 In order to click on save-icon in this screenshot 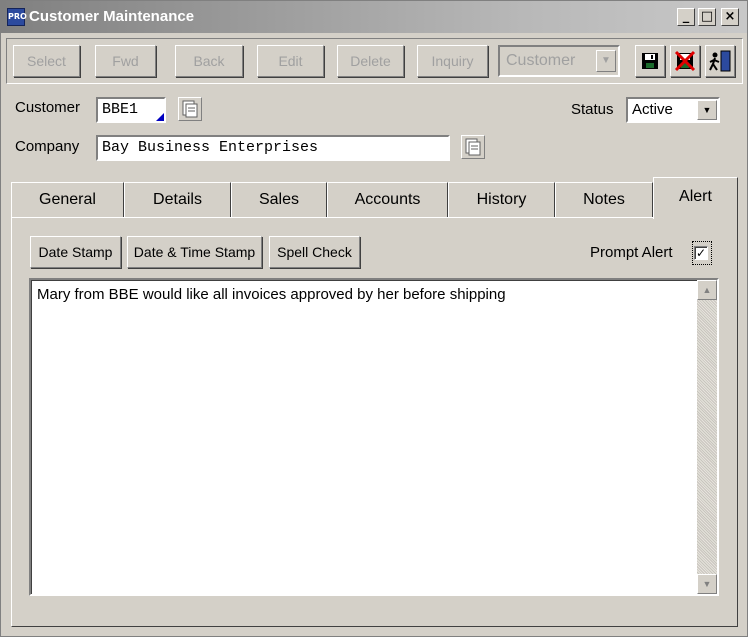, I will do `click(650, 61)`.